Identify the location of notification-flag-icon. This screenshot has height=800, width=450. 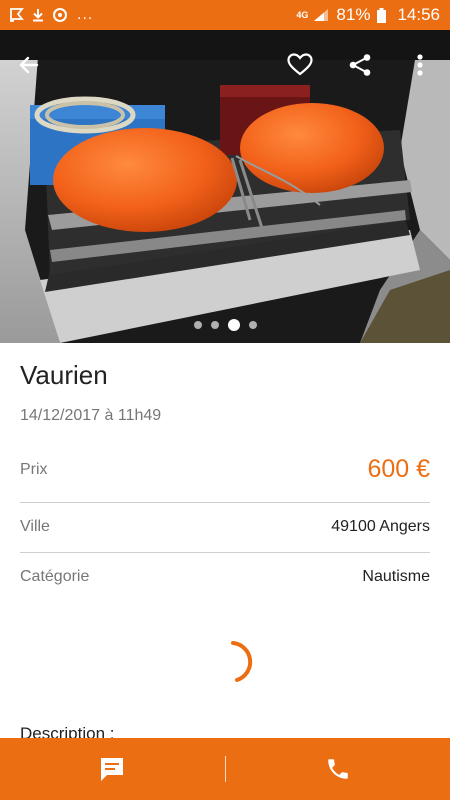
(17, 15).